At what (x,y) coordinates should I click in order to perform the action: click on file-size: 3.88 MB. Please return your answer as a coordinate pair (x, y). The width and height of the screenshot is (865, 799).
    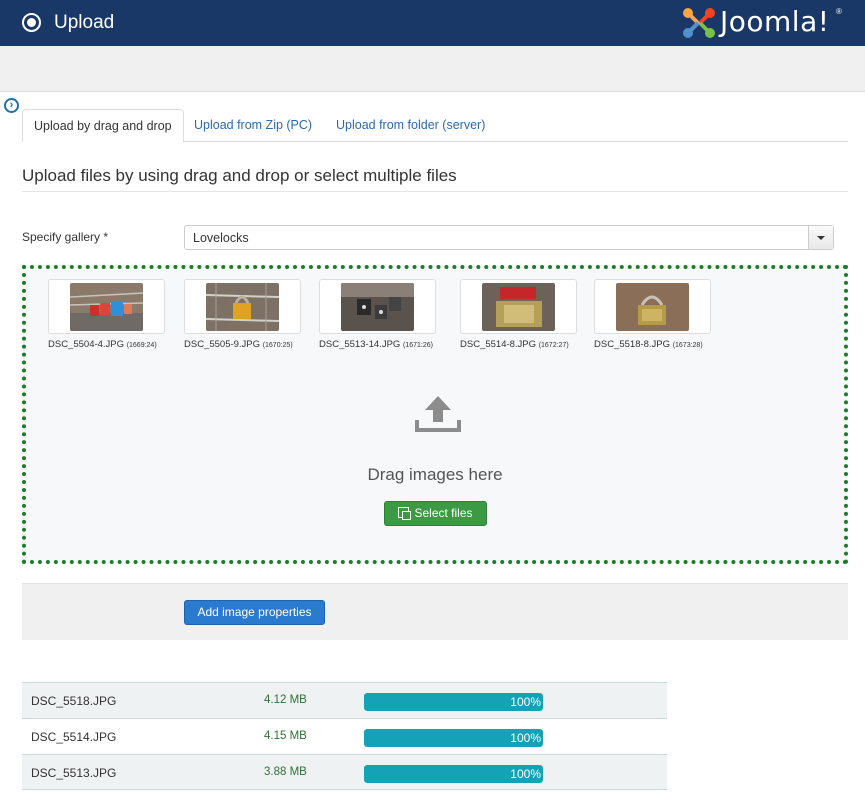
    Looking at the image, I should click on (285, 772).